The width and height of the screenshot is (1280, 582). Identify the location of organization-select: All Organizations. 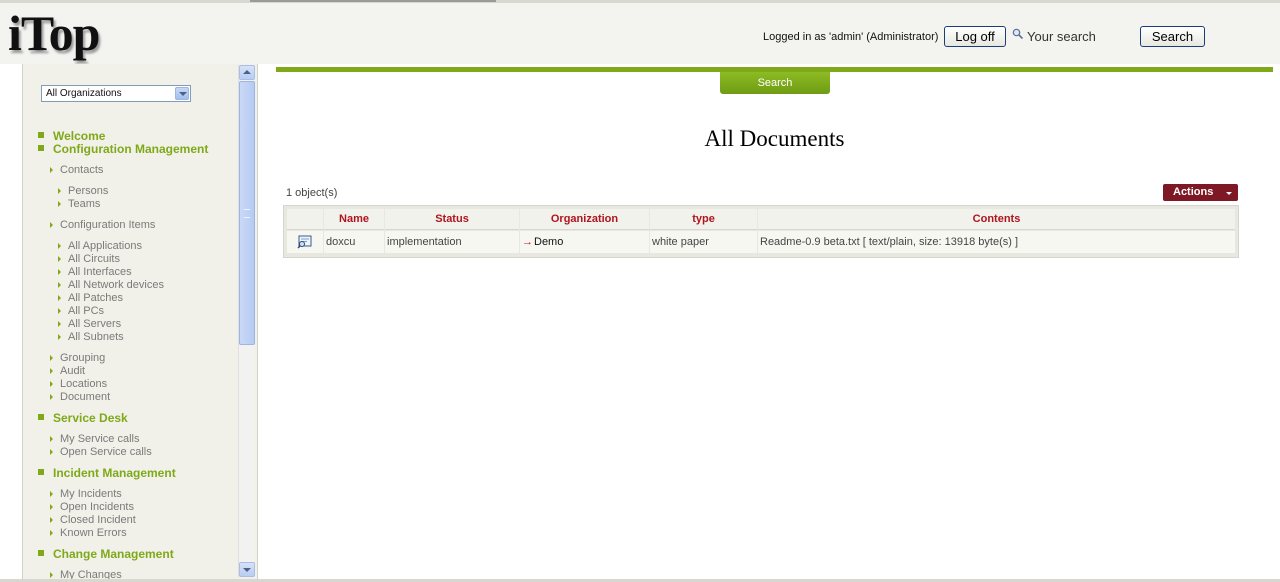
(116, 93).